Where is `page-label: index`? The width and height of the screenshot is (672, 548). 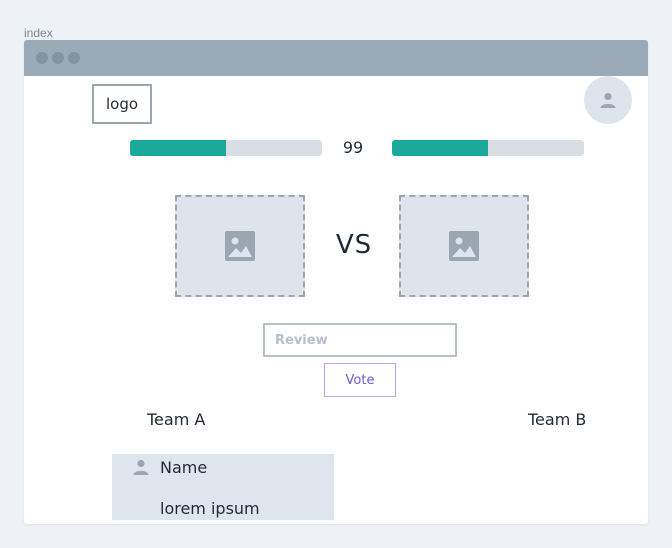
page-label: index is located at coordinates (38, 33).